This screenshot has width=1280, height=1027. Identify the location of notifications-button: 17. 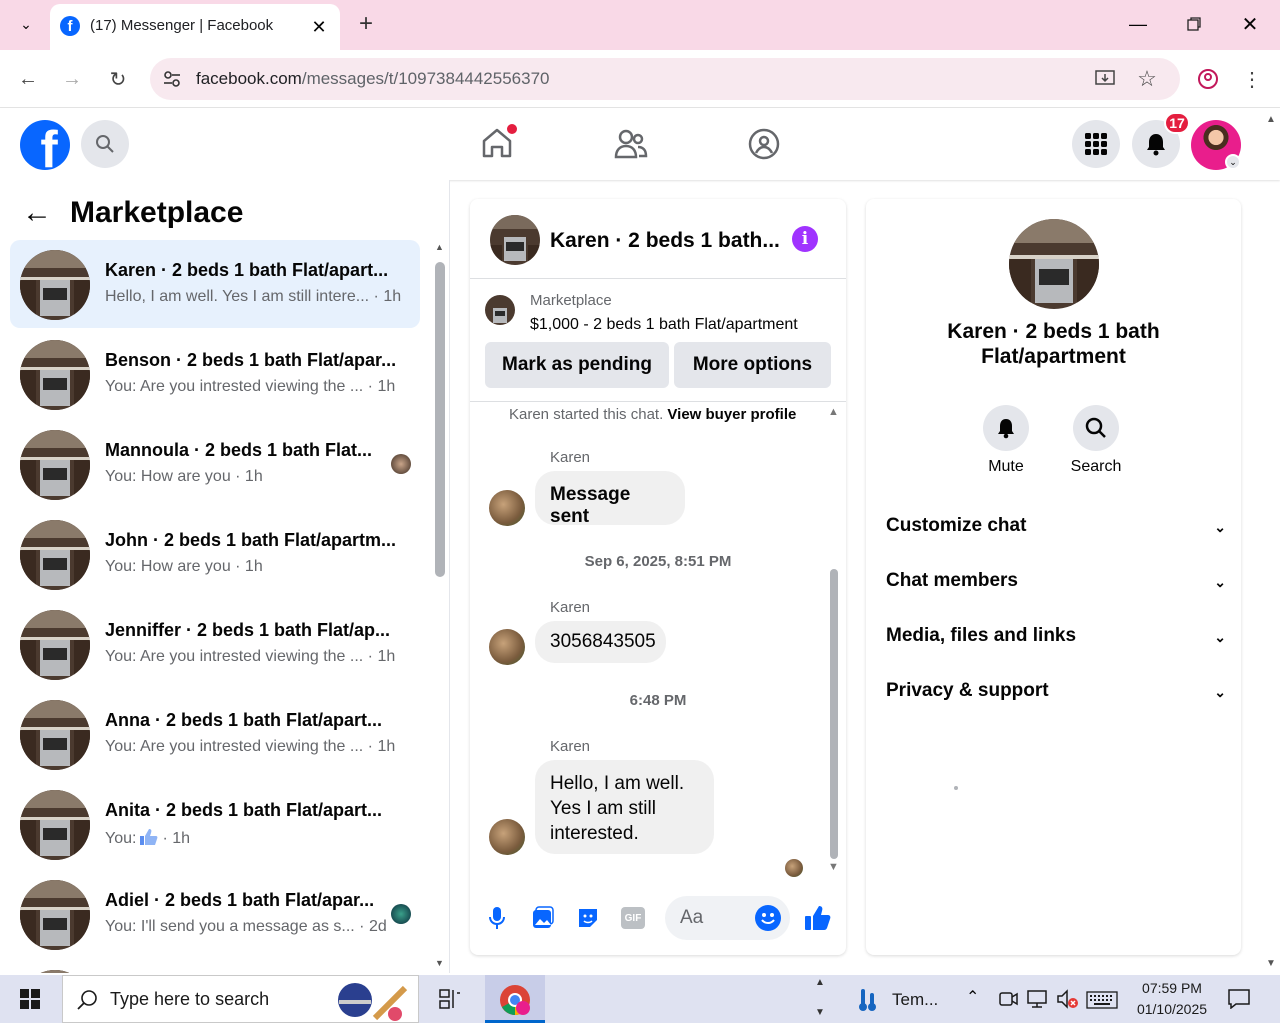
(1161, 140).